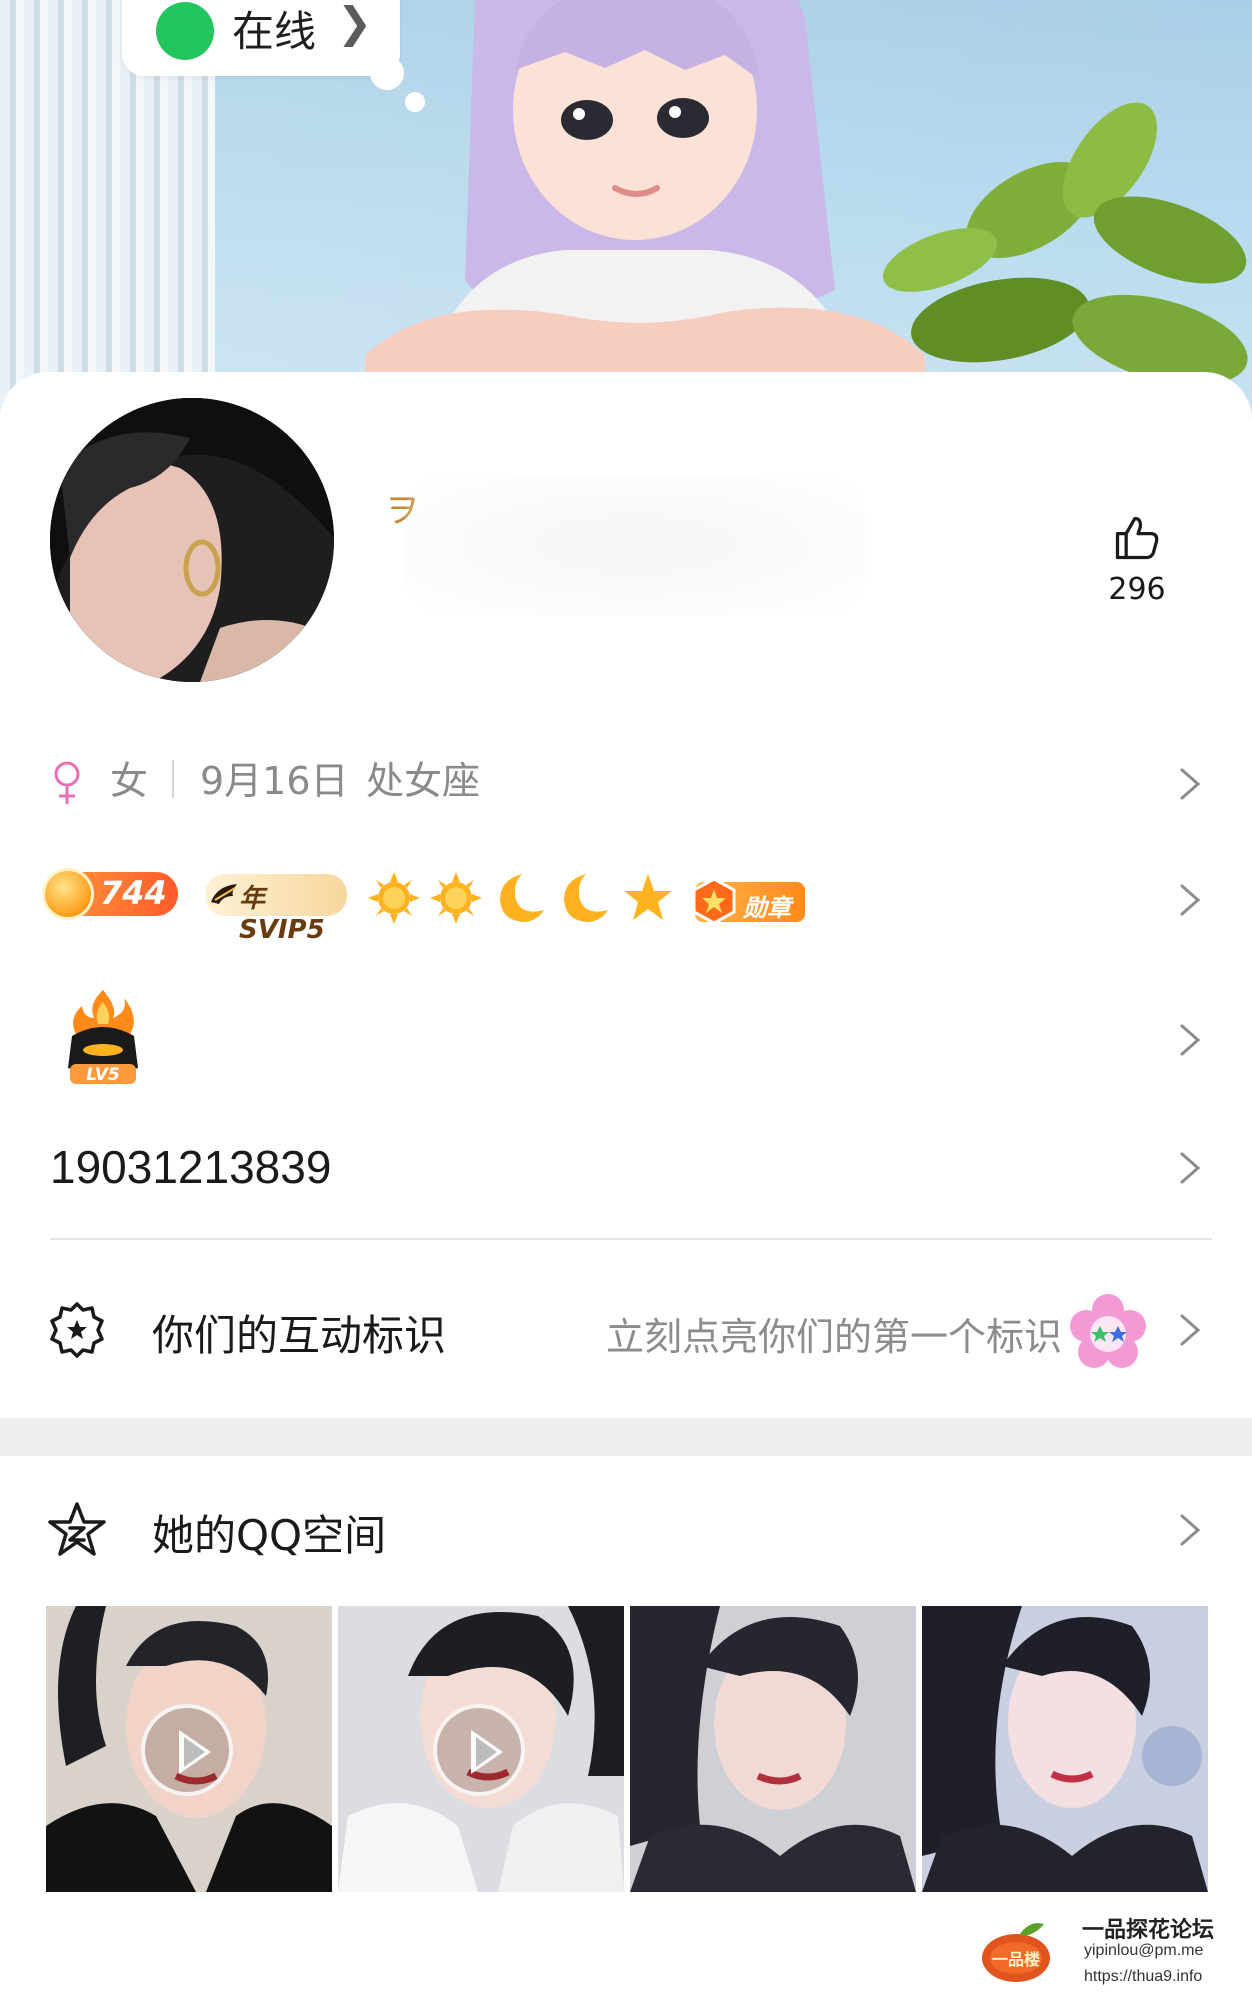 This screenshot has height=2000, width=1252. What do you see at coordinates (1108, 1331) in the screenshot?
I see `flower-icon` at bounding box center [1108, 1331].